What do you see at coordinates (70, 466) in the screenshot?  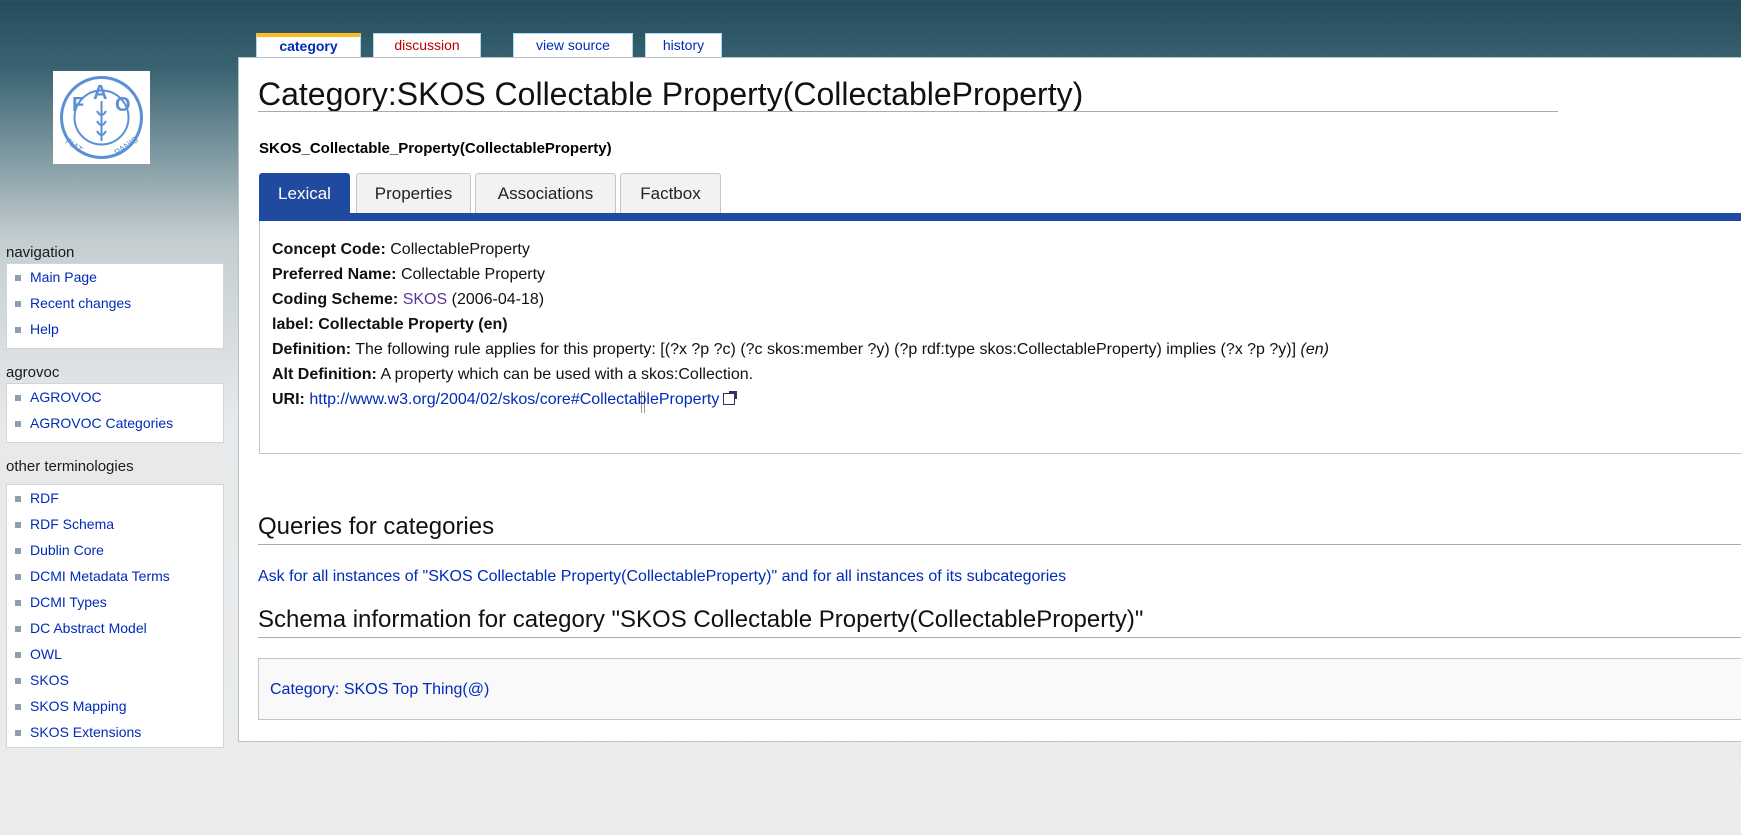 I see `portlet-title-other-terminologies: other terminologies` at bounding box center [70, 466].